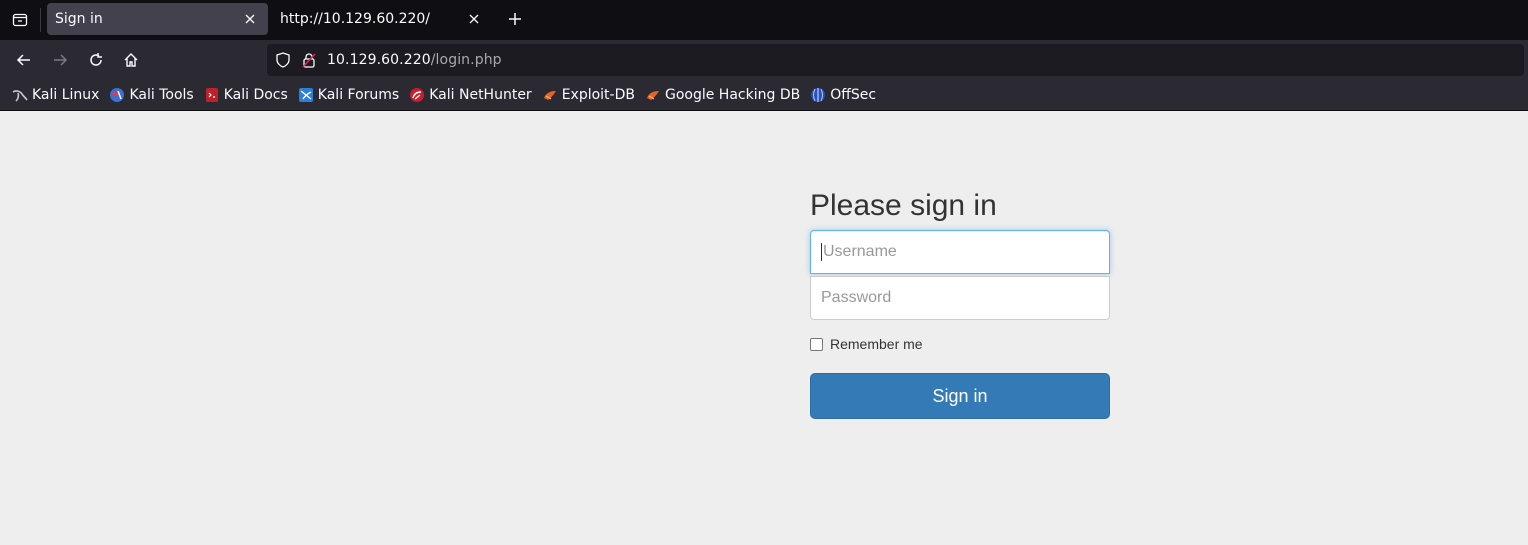 This screenshot has height=545, width=1528. Describe the element at coordinates (255, 95) in the screenshot. I see `bookmark-label: Kali Docs` at that location.